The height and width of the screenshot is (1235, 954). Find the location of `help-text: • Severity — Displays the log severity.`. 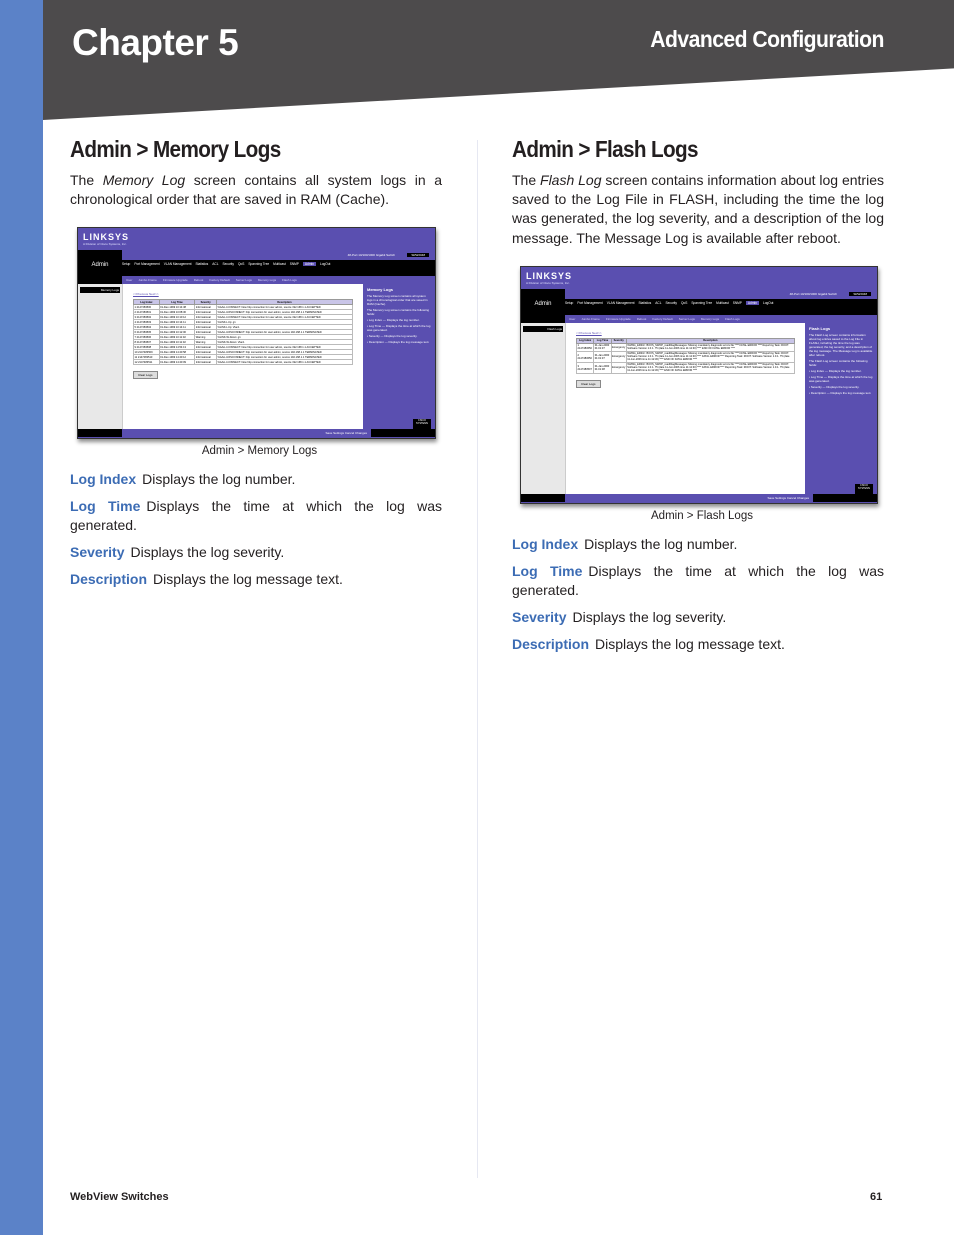

help-text: • Severity — Displays the log severity. is located at coordinates (834, 386).